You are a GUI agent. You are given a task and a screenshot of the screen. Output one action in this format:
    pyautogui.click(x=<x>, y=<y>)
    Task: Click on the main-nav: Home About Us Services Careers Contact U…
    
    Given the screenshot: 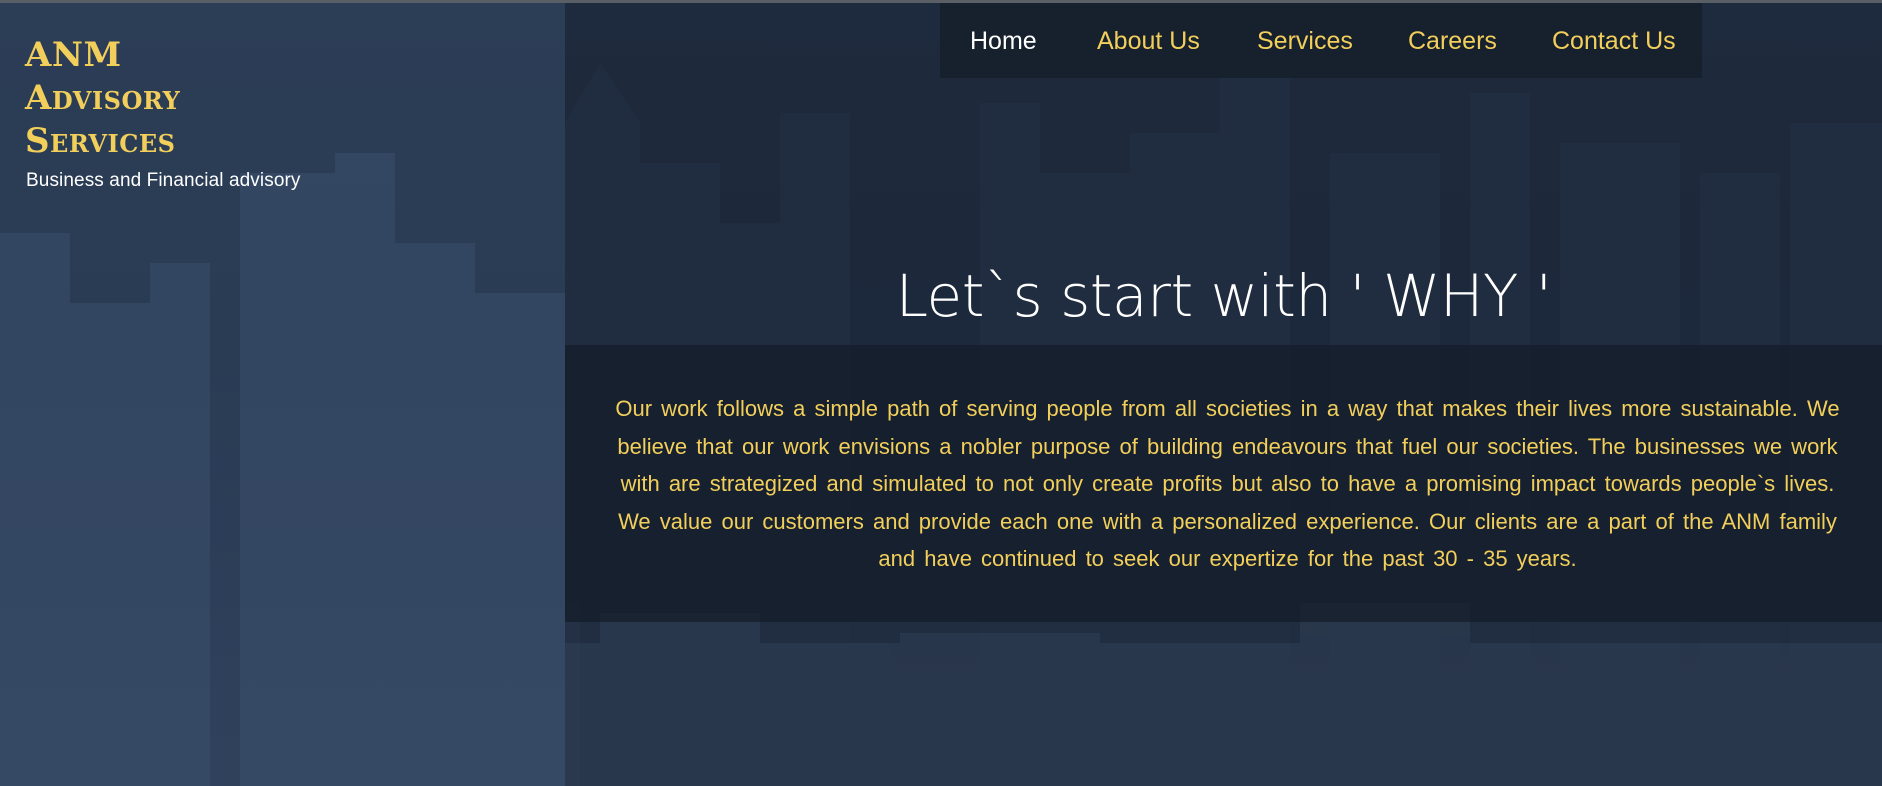 What is the action you would take?
    pyautogui.click(x=1321, y=40)
    